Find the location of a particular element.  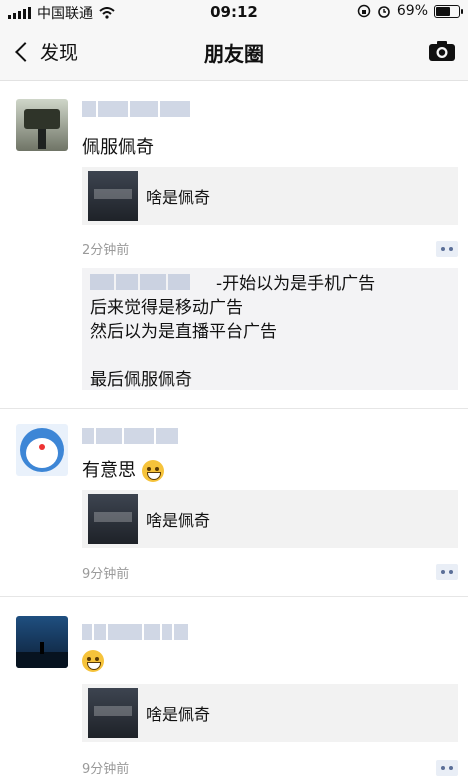

battery-percent: 69% is located at coordinates (412, 11).